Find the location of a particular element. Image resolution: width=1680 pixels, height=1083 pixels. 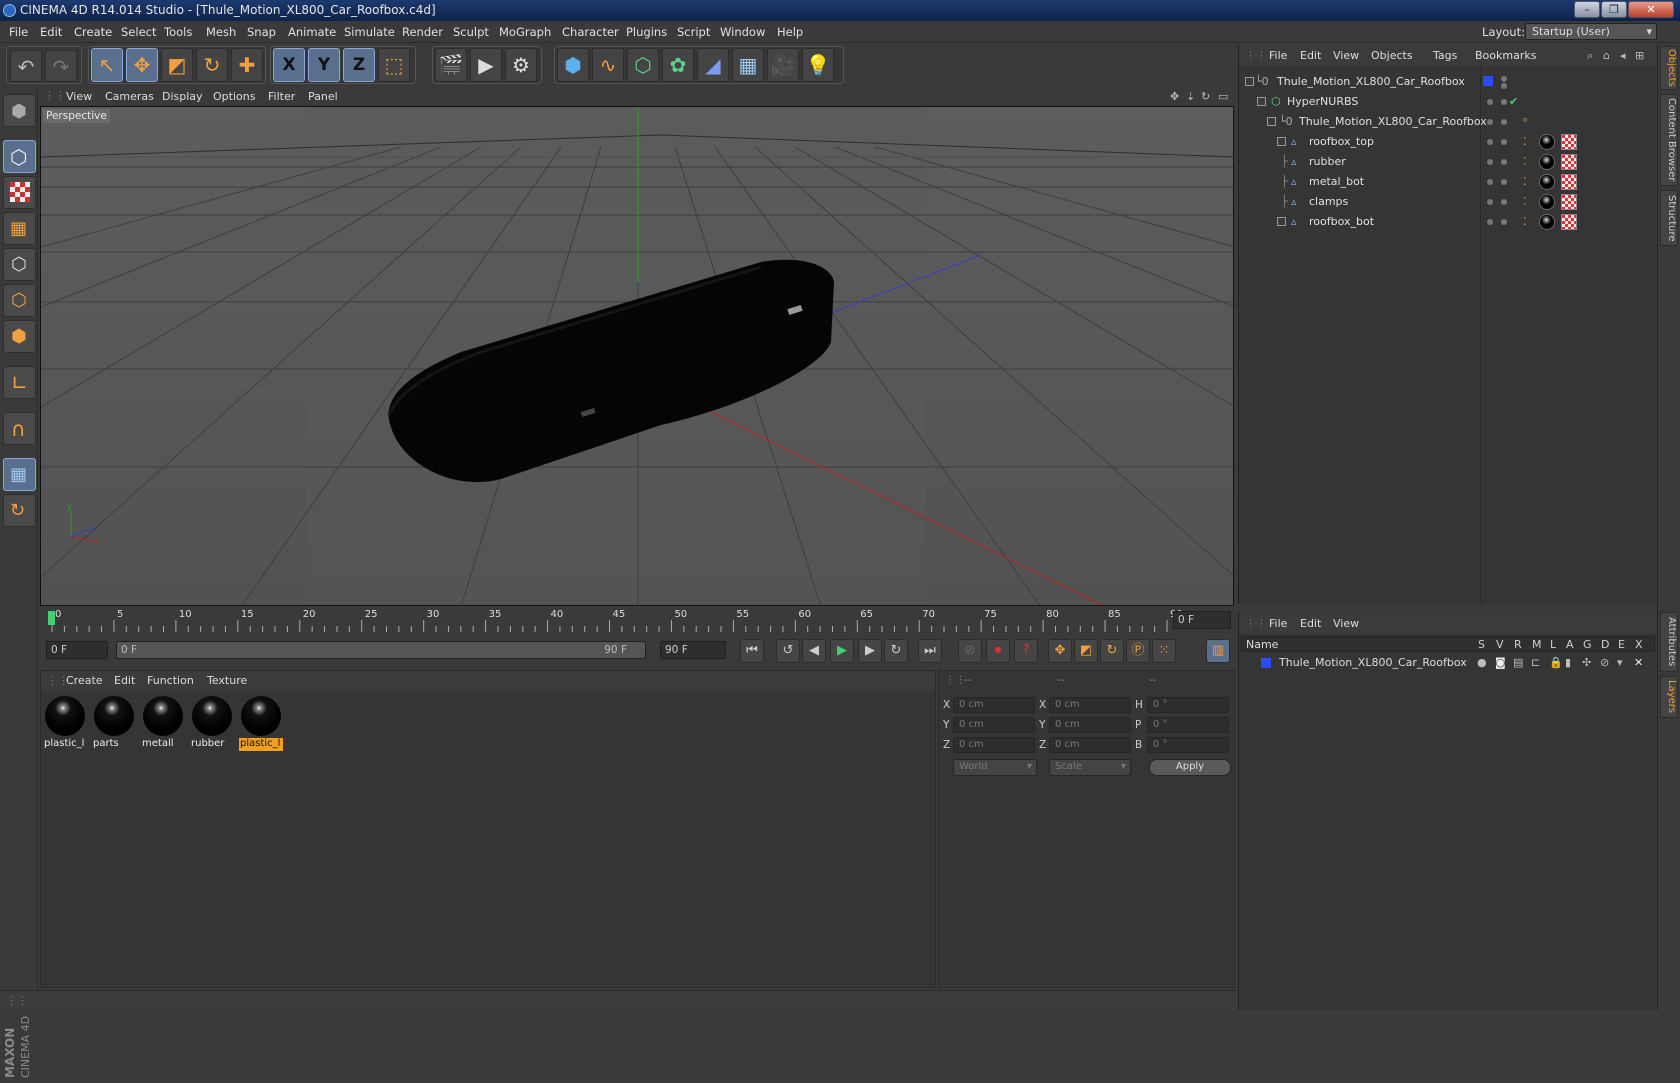

viewport-camera-label: Perspective is located at coordinates (76, 116).